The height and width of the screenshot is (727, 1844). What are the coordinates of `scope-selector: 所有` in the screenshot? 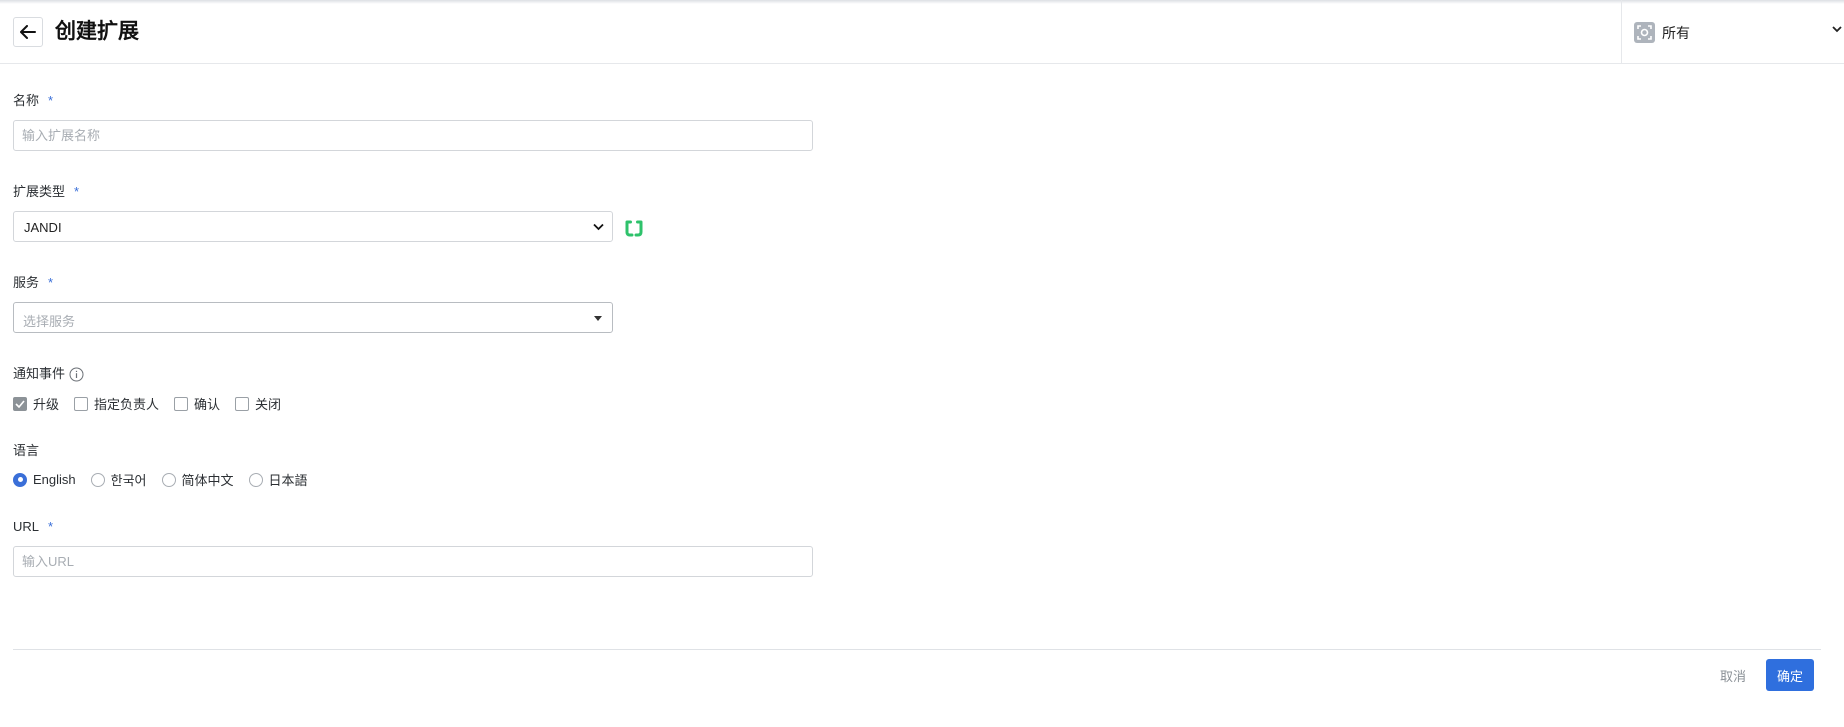 It's located at (1732, 32).